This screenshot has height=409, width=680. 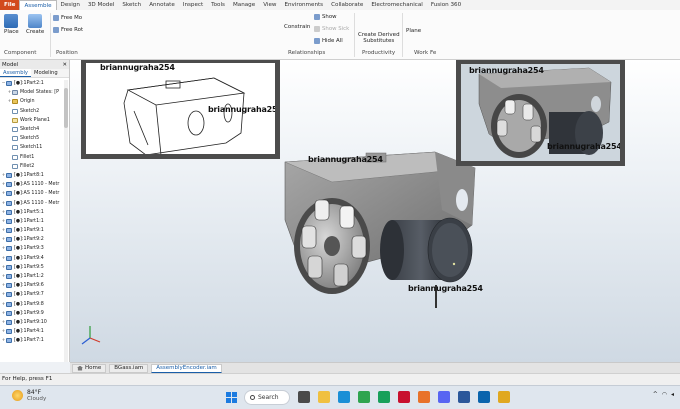 What do you see at coordinates (34, 92) in the screenshot?
I see `tree-item: + Model States: [P` at bounding box center [34, 92].